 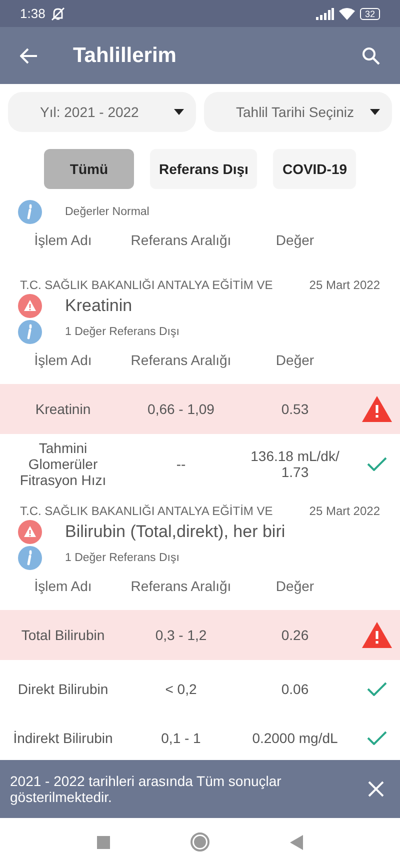 I want to click on snackbar-message: 2021 - 2022 tarihleri arasında Tüm sonuçlar gösterilmektedir., so click(x=146, y=789).